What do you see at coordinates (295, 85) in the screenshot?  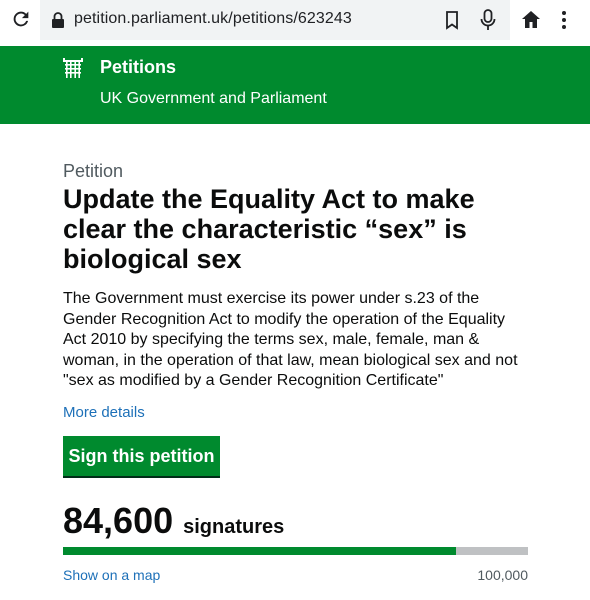 I see `site-header: Petitions UK Government and Parliament` at bounding box center [295, 85].